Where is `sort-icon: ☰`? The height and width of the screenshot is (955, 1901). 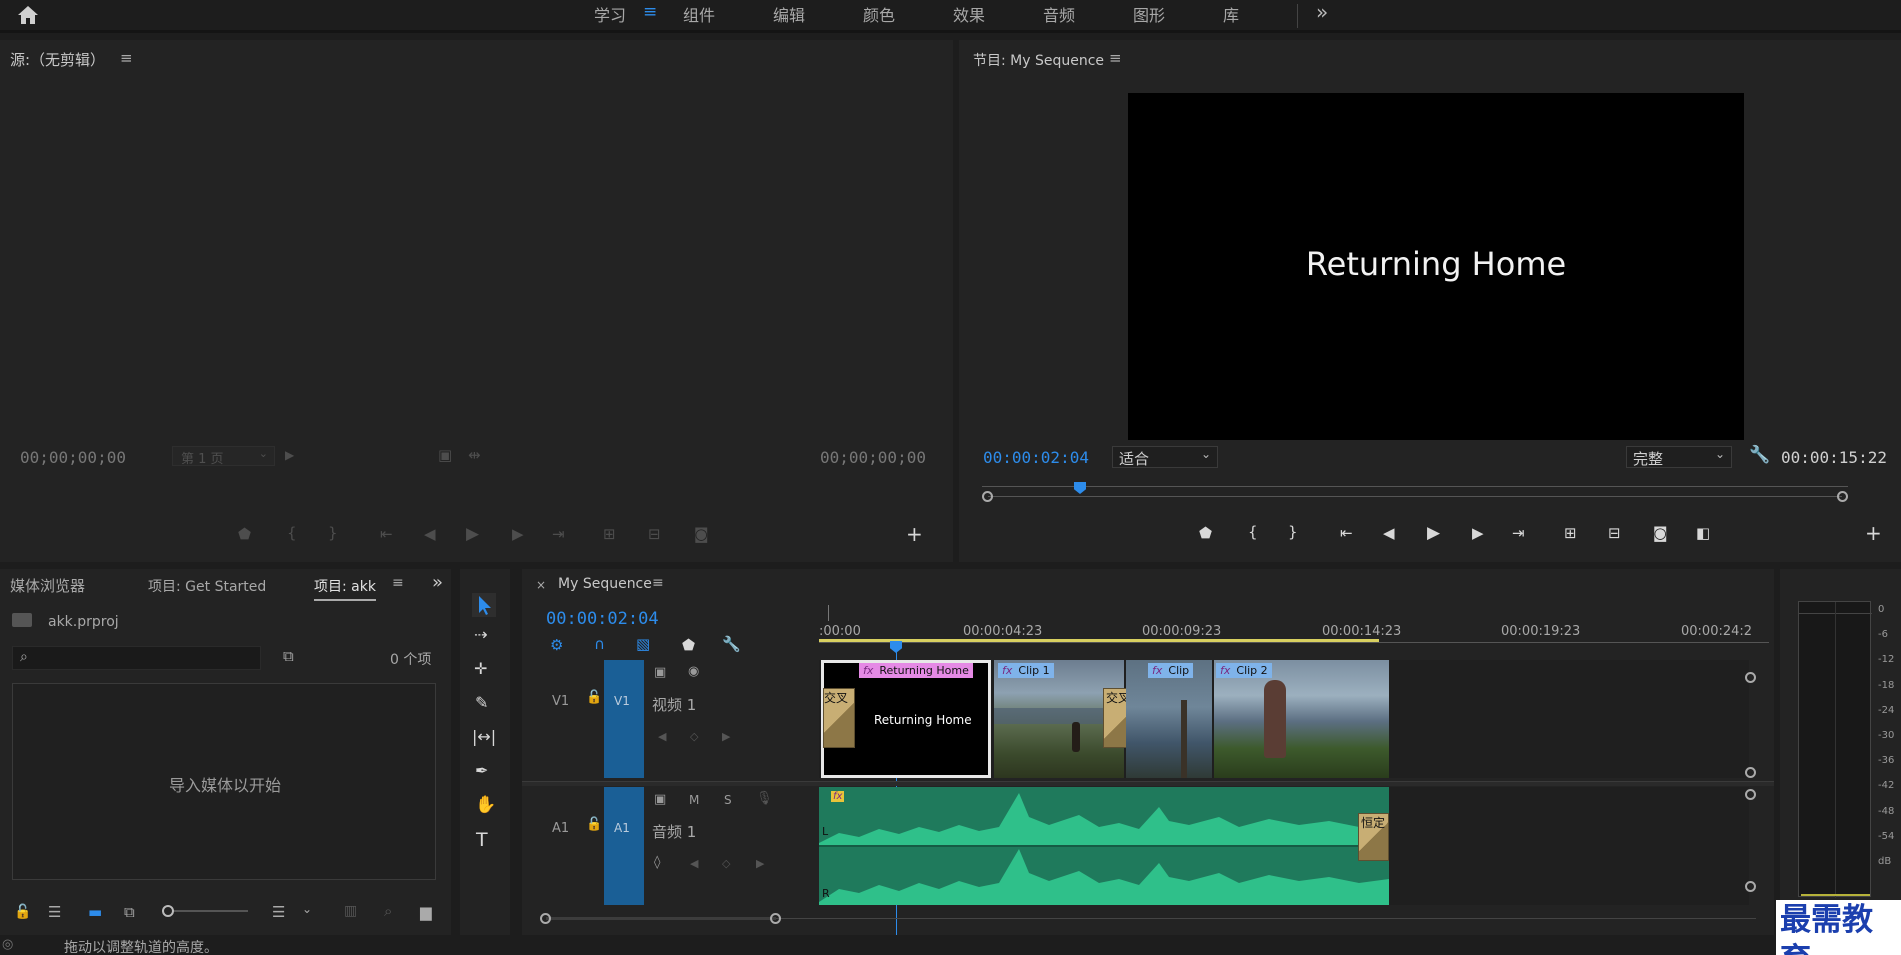 sort-icon: ☰ is located at coordinates (278, 912).